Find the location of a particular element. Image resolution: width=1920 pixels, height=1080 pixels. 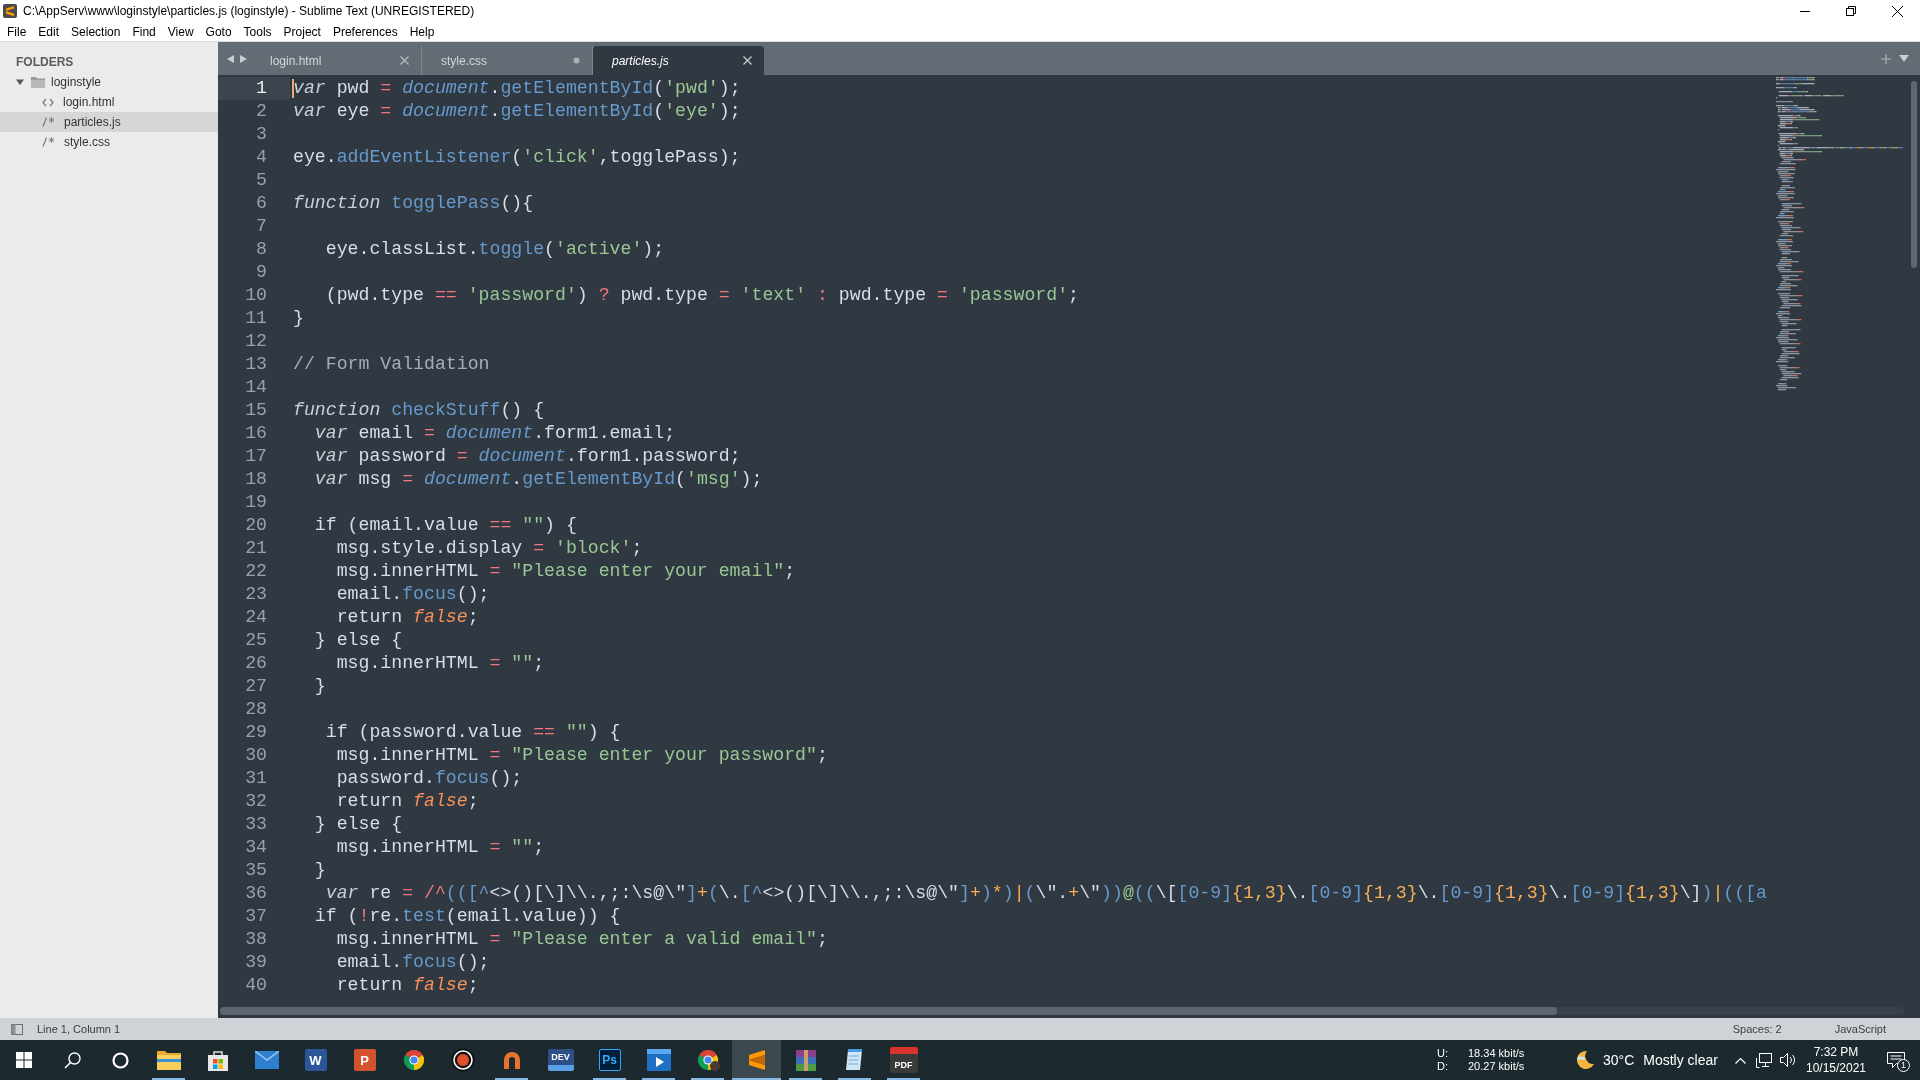

notification-count: 1 is located at coordinates (1903, 1065).